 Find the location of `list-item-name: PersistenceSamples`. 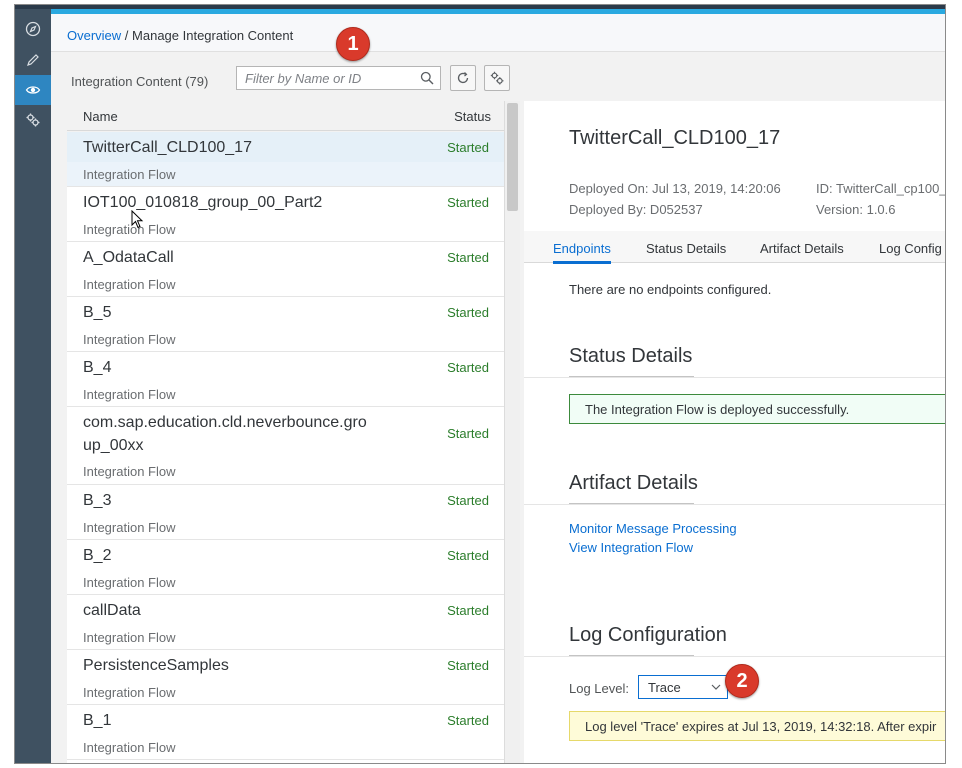

list-item-name: PersistenceSamples is located at coordinates (156, 665).